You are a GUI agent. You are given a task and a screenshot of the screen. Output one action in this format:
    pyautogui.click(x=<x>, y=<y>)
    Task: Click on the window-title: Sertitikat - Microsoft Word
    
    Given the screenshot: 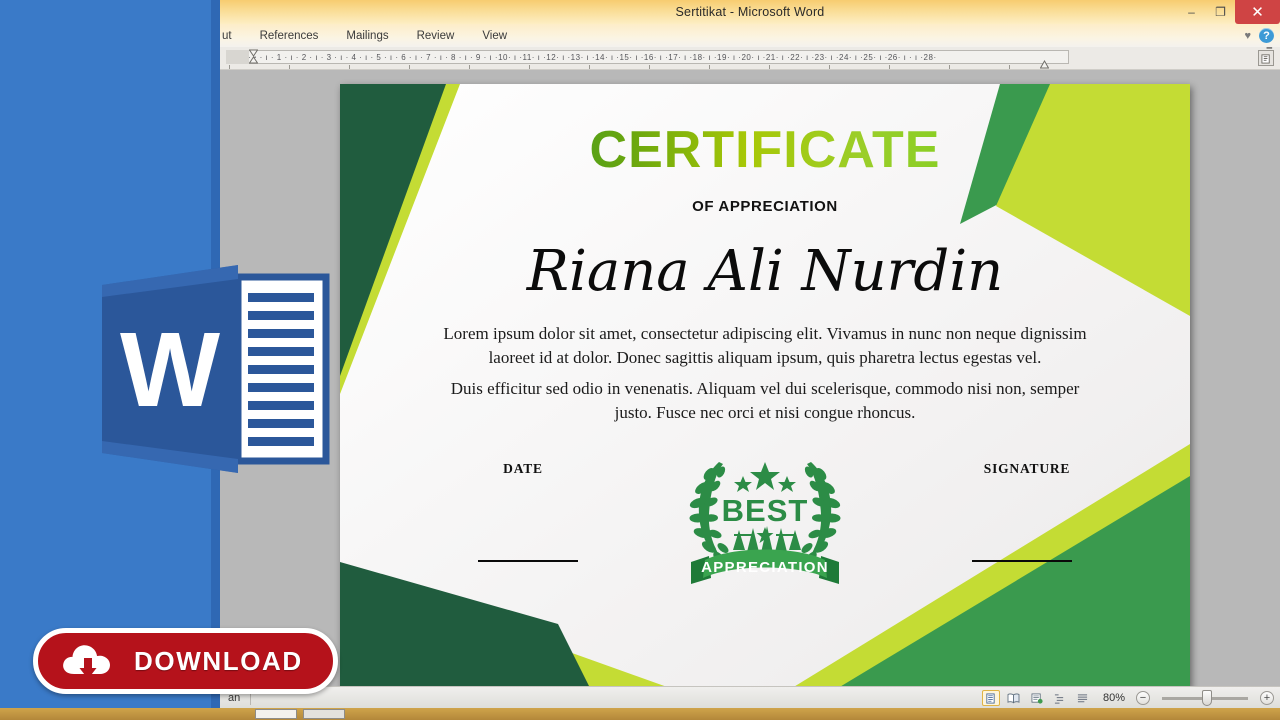 What is the action you would take?
    pyautogui.click(x=750, y=12)
    